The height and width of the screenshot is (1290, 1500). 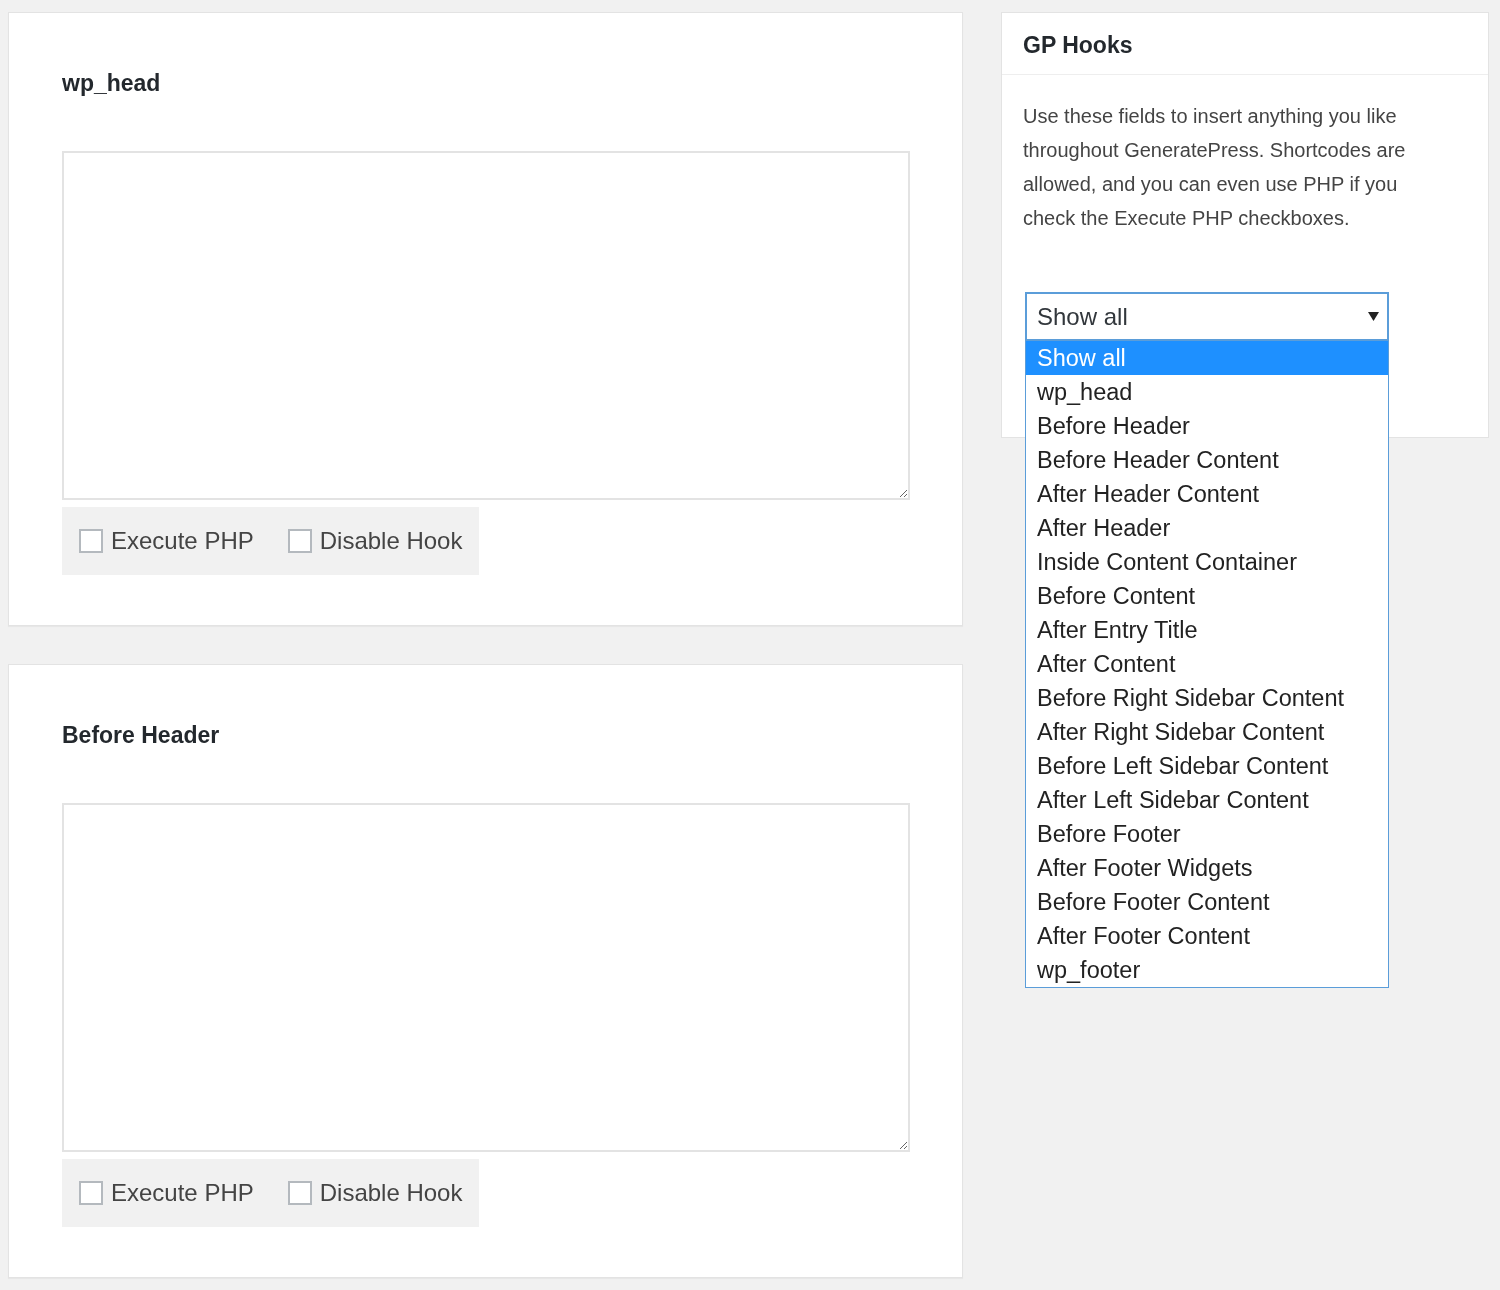 I want to click on dropdown-option: Before Footer Content, so click(x=1207, y=902).